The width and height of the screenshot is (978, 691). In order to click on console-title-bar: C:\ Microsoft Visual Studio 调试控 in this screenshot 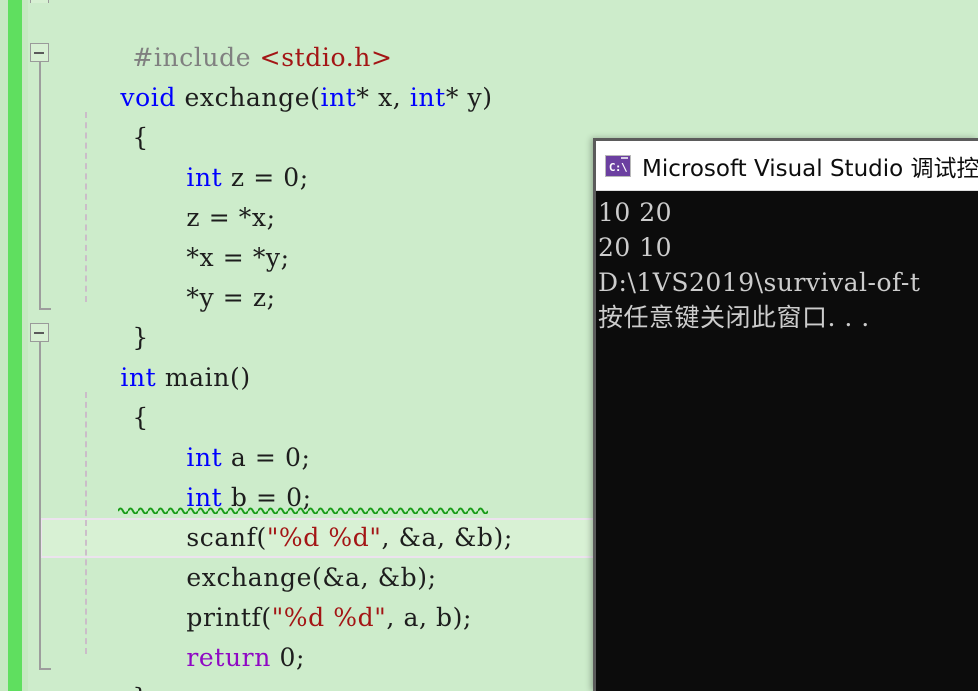, I will do `click(787, 166)`.